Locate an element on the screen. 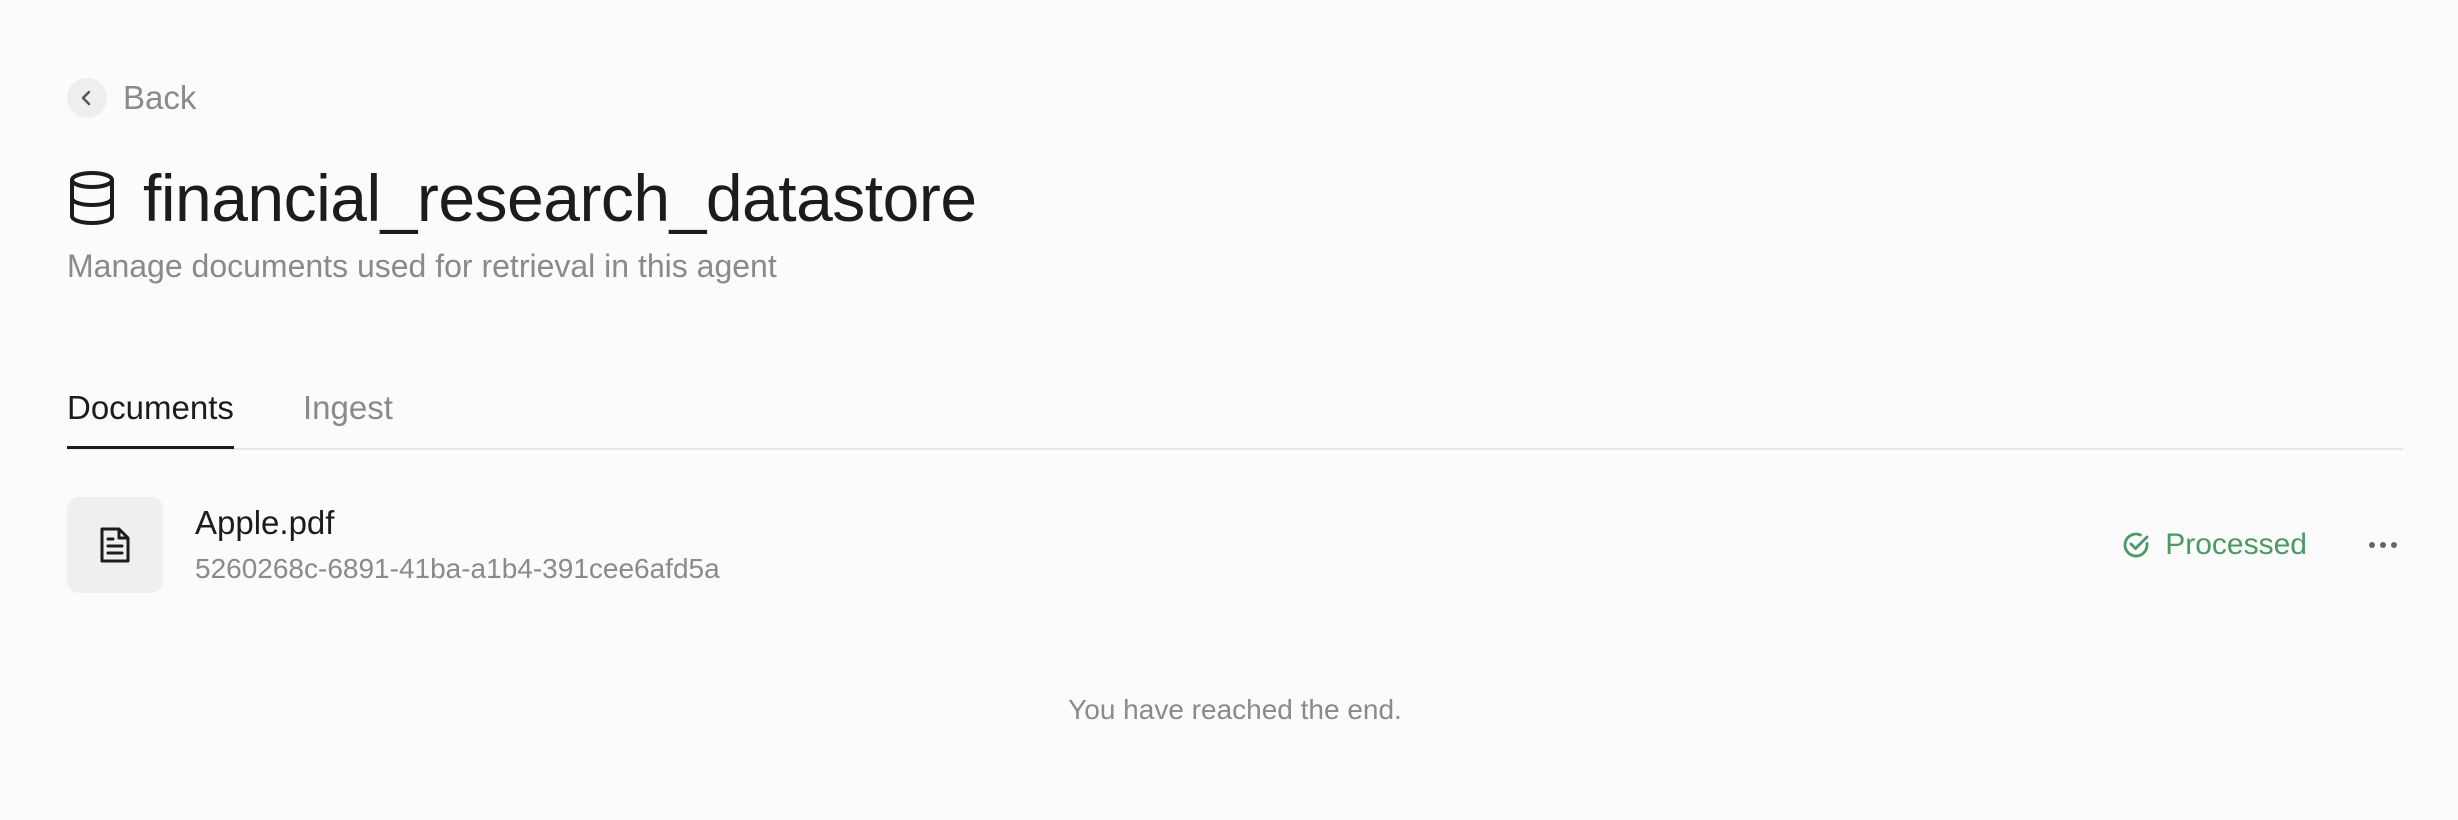 The width and height of the screenshot is (2458, 820). check-circle-icon is located at coordinates (2136, 545).